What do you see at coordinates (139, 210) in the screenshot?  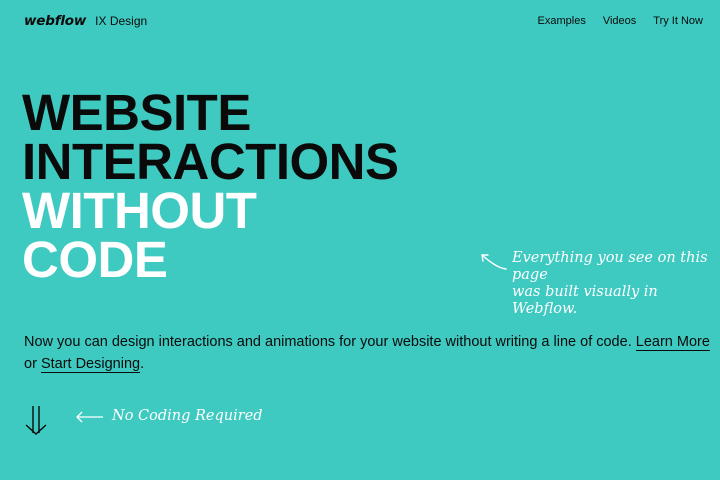 I see `headline-line-without: WITHOUT` at bounding box center [139, 210].